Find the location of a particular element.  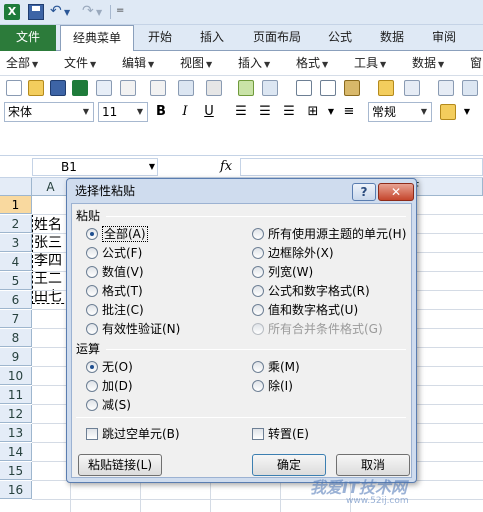

tab-file: 文件 is located at coordinates (28, 38).